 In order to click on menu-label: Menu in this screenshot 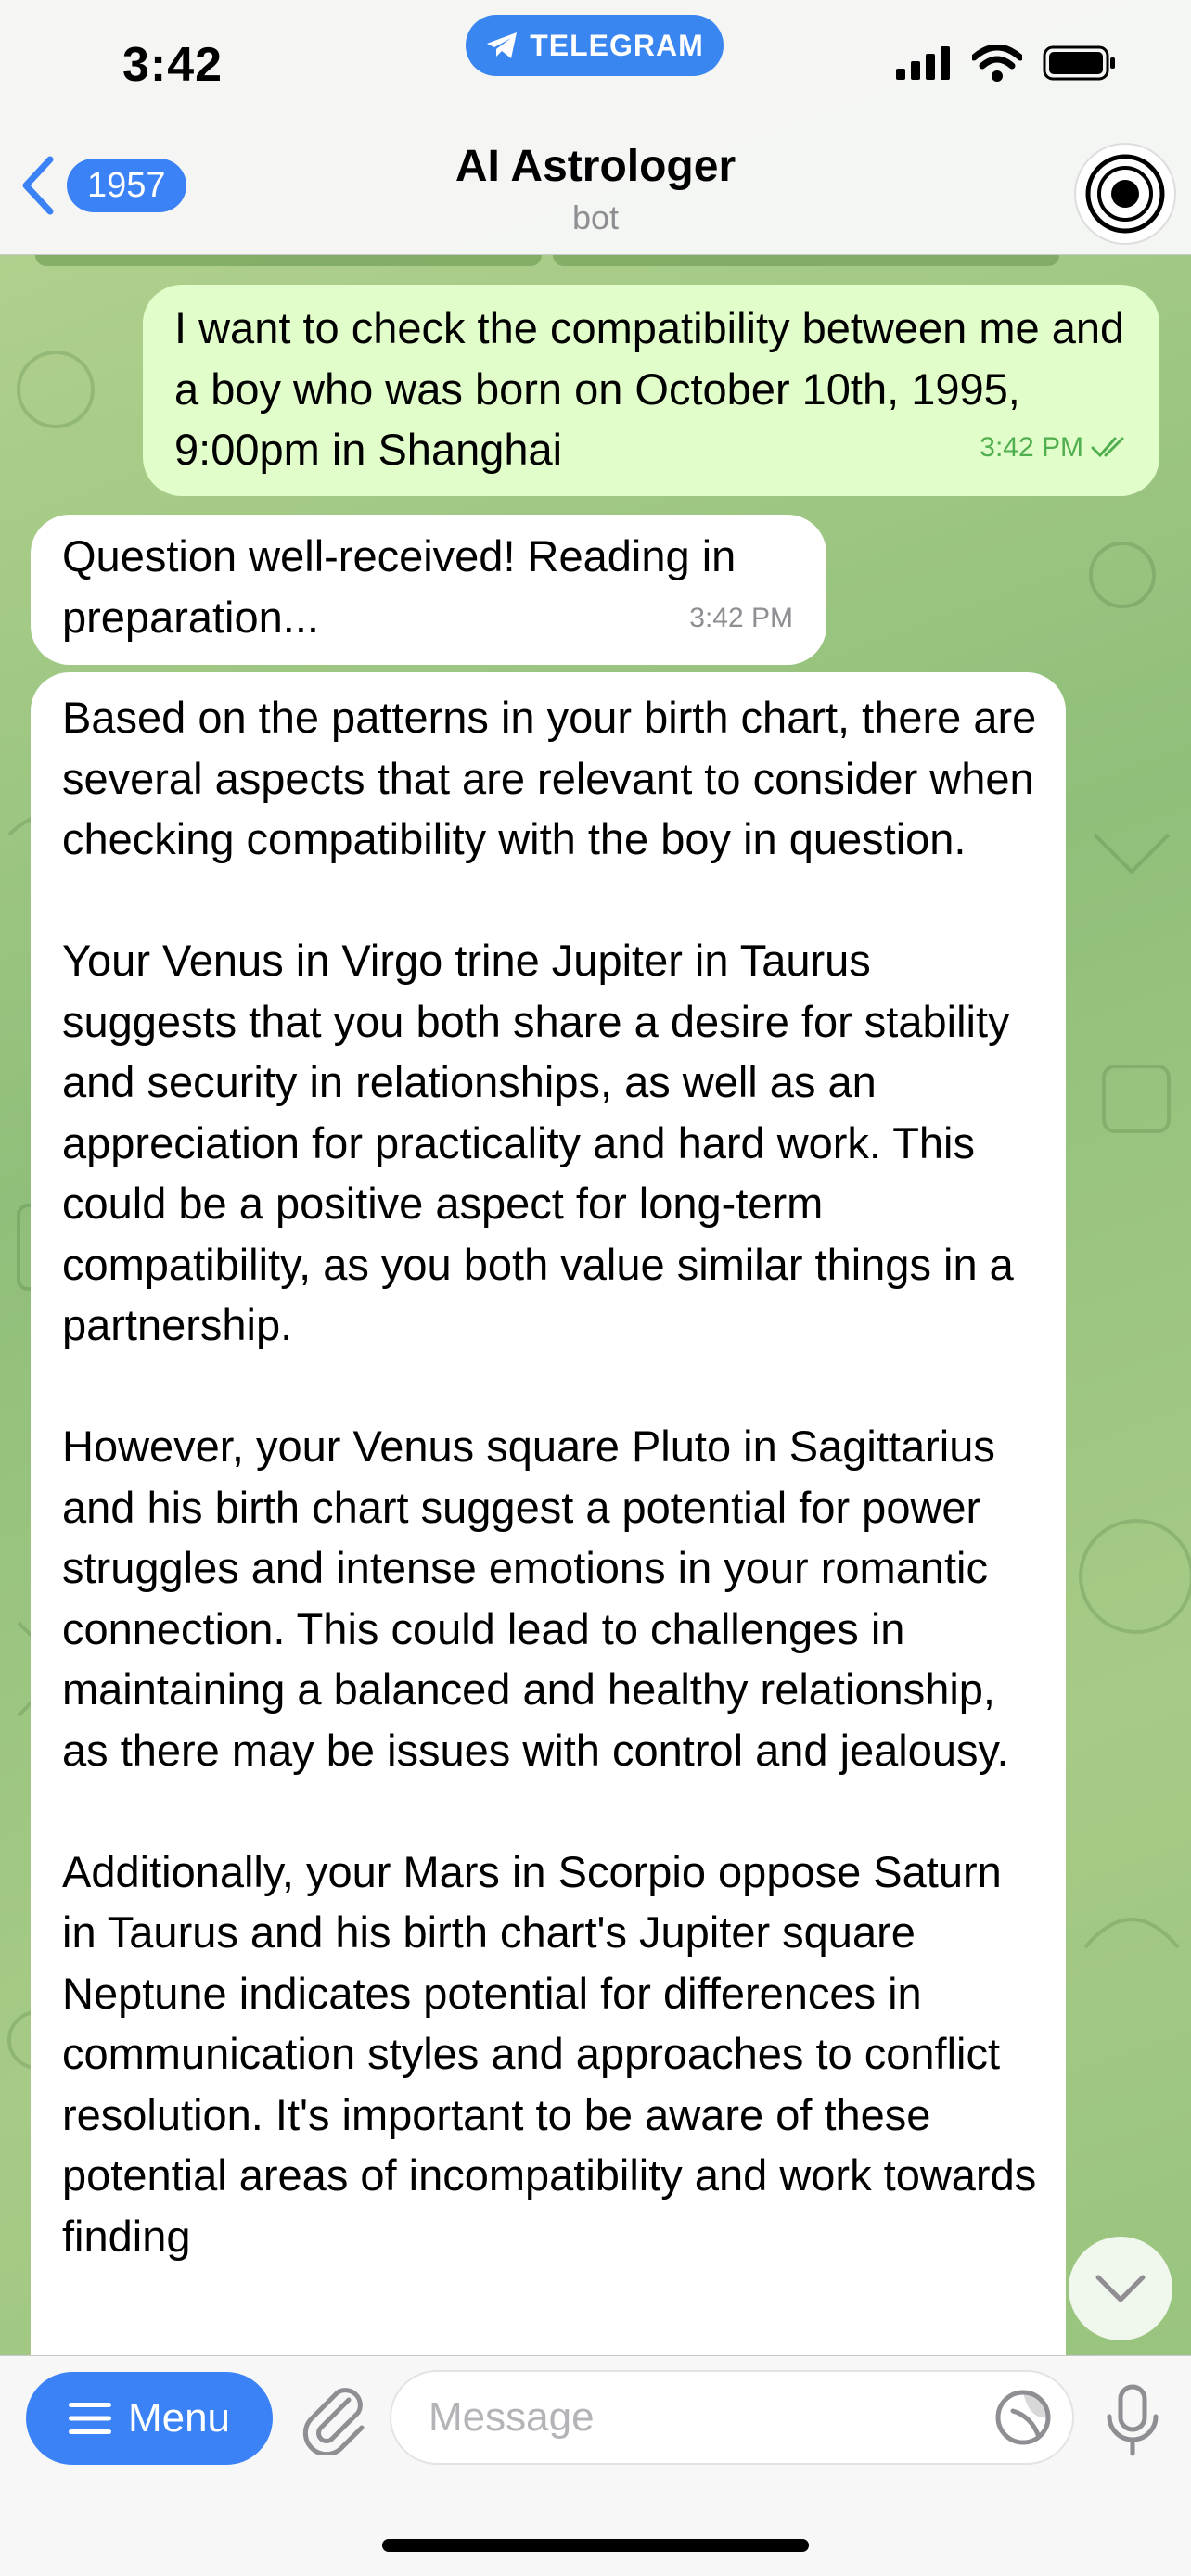, I will do `click(179, 2418)`.